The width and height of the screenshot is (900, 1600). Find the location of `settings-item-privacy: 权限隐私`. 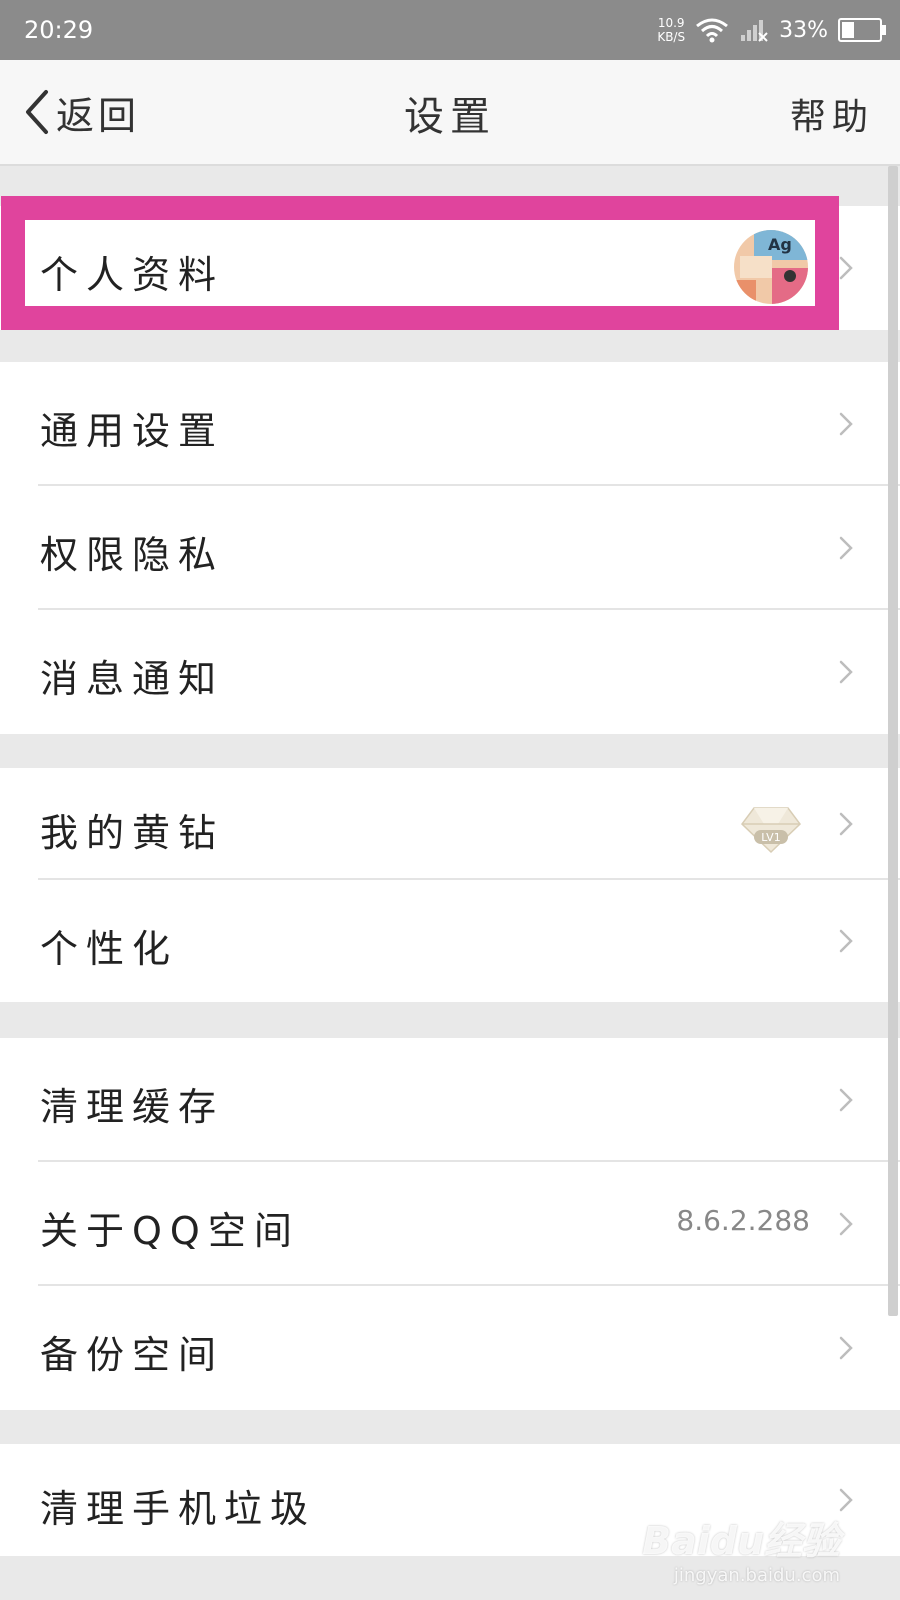

settings-item-privacy: 权限隐私 is located at coordinates (450, 548).